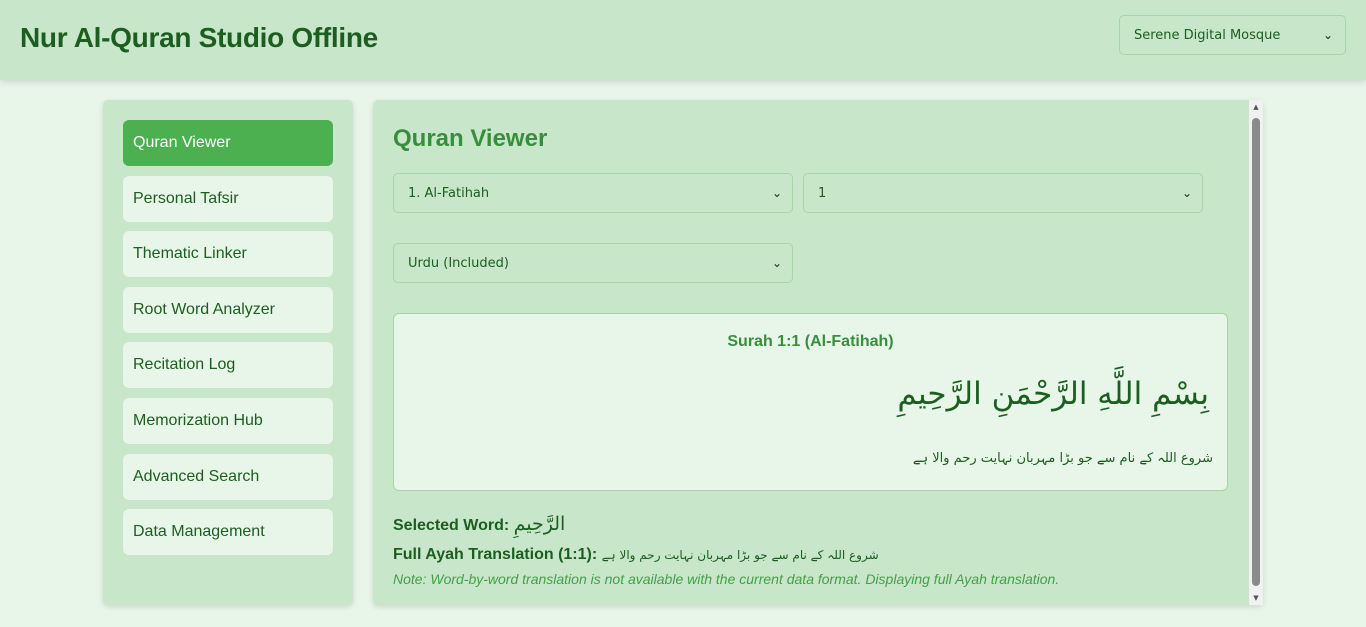 The image size is (1366, 627). Describe the element at coordinates (186, 198) in the screenshot. I see `sidebar-item-label: Personal Tafsir` at that location.